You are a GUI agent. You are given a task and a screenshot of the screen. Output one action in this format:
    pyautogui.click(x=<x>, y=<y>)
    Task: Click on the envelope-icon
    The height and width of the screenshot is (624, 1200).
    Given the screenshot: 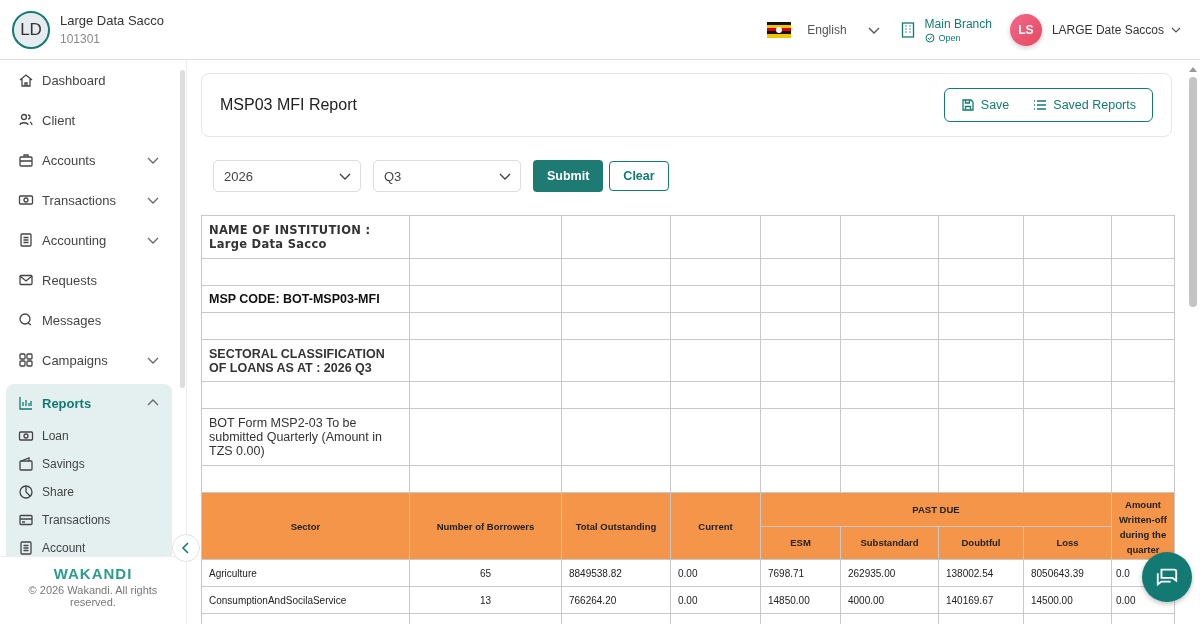 What is the action you would take?
    pyautogui.click(x=26, y=280)
    